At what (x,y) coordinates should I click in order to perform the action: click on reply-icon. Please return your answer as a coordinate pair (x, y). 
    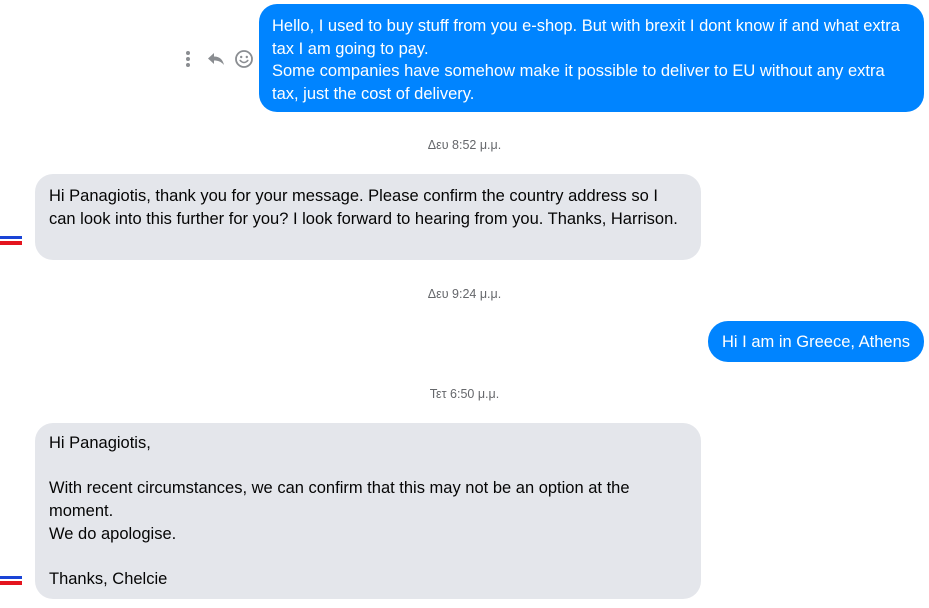
    Looking at the image, I should click on (216, 59).